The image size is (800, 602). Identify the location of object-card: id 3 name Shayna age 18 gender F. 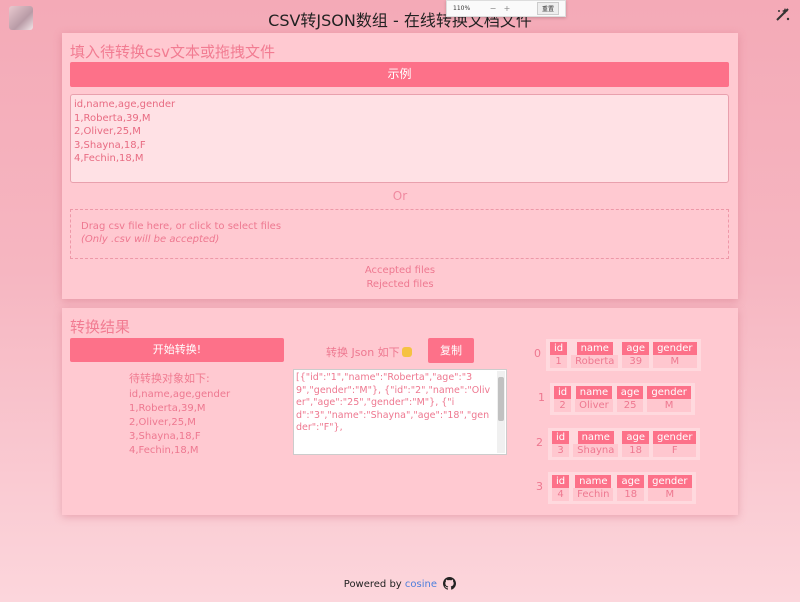
(624, 444).